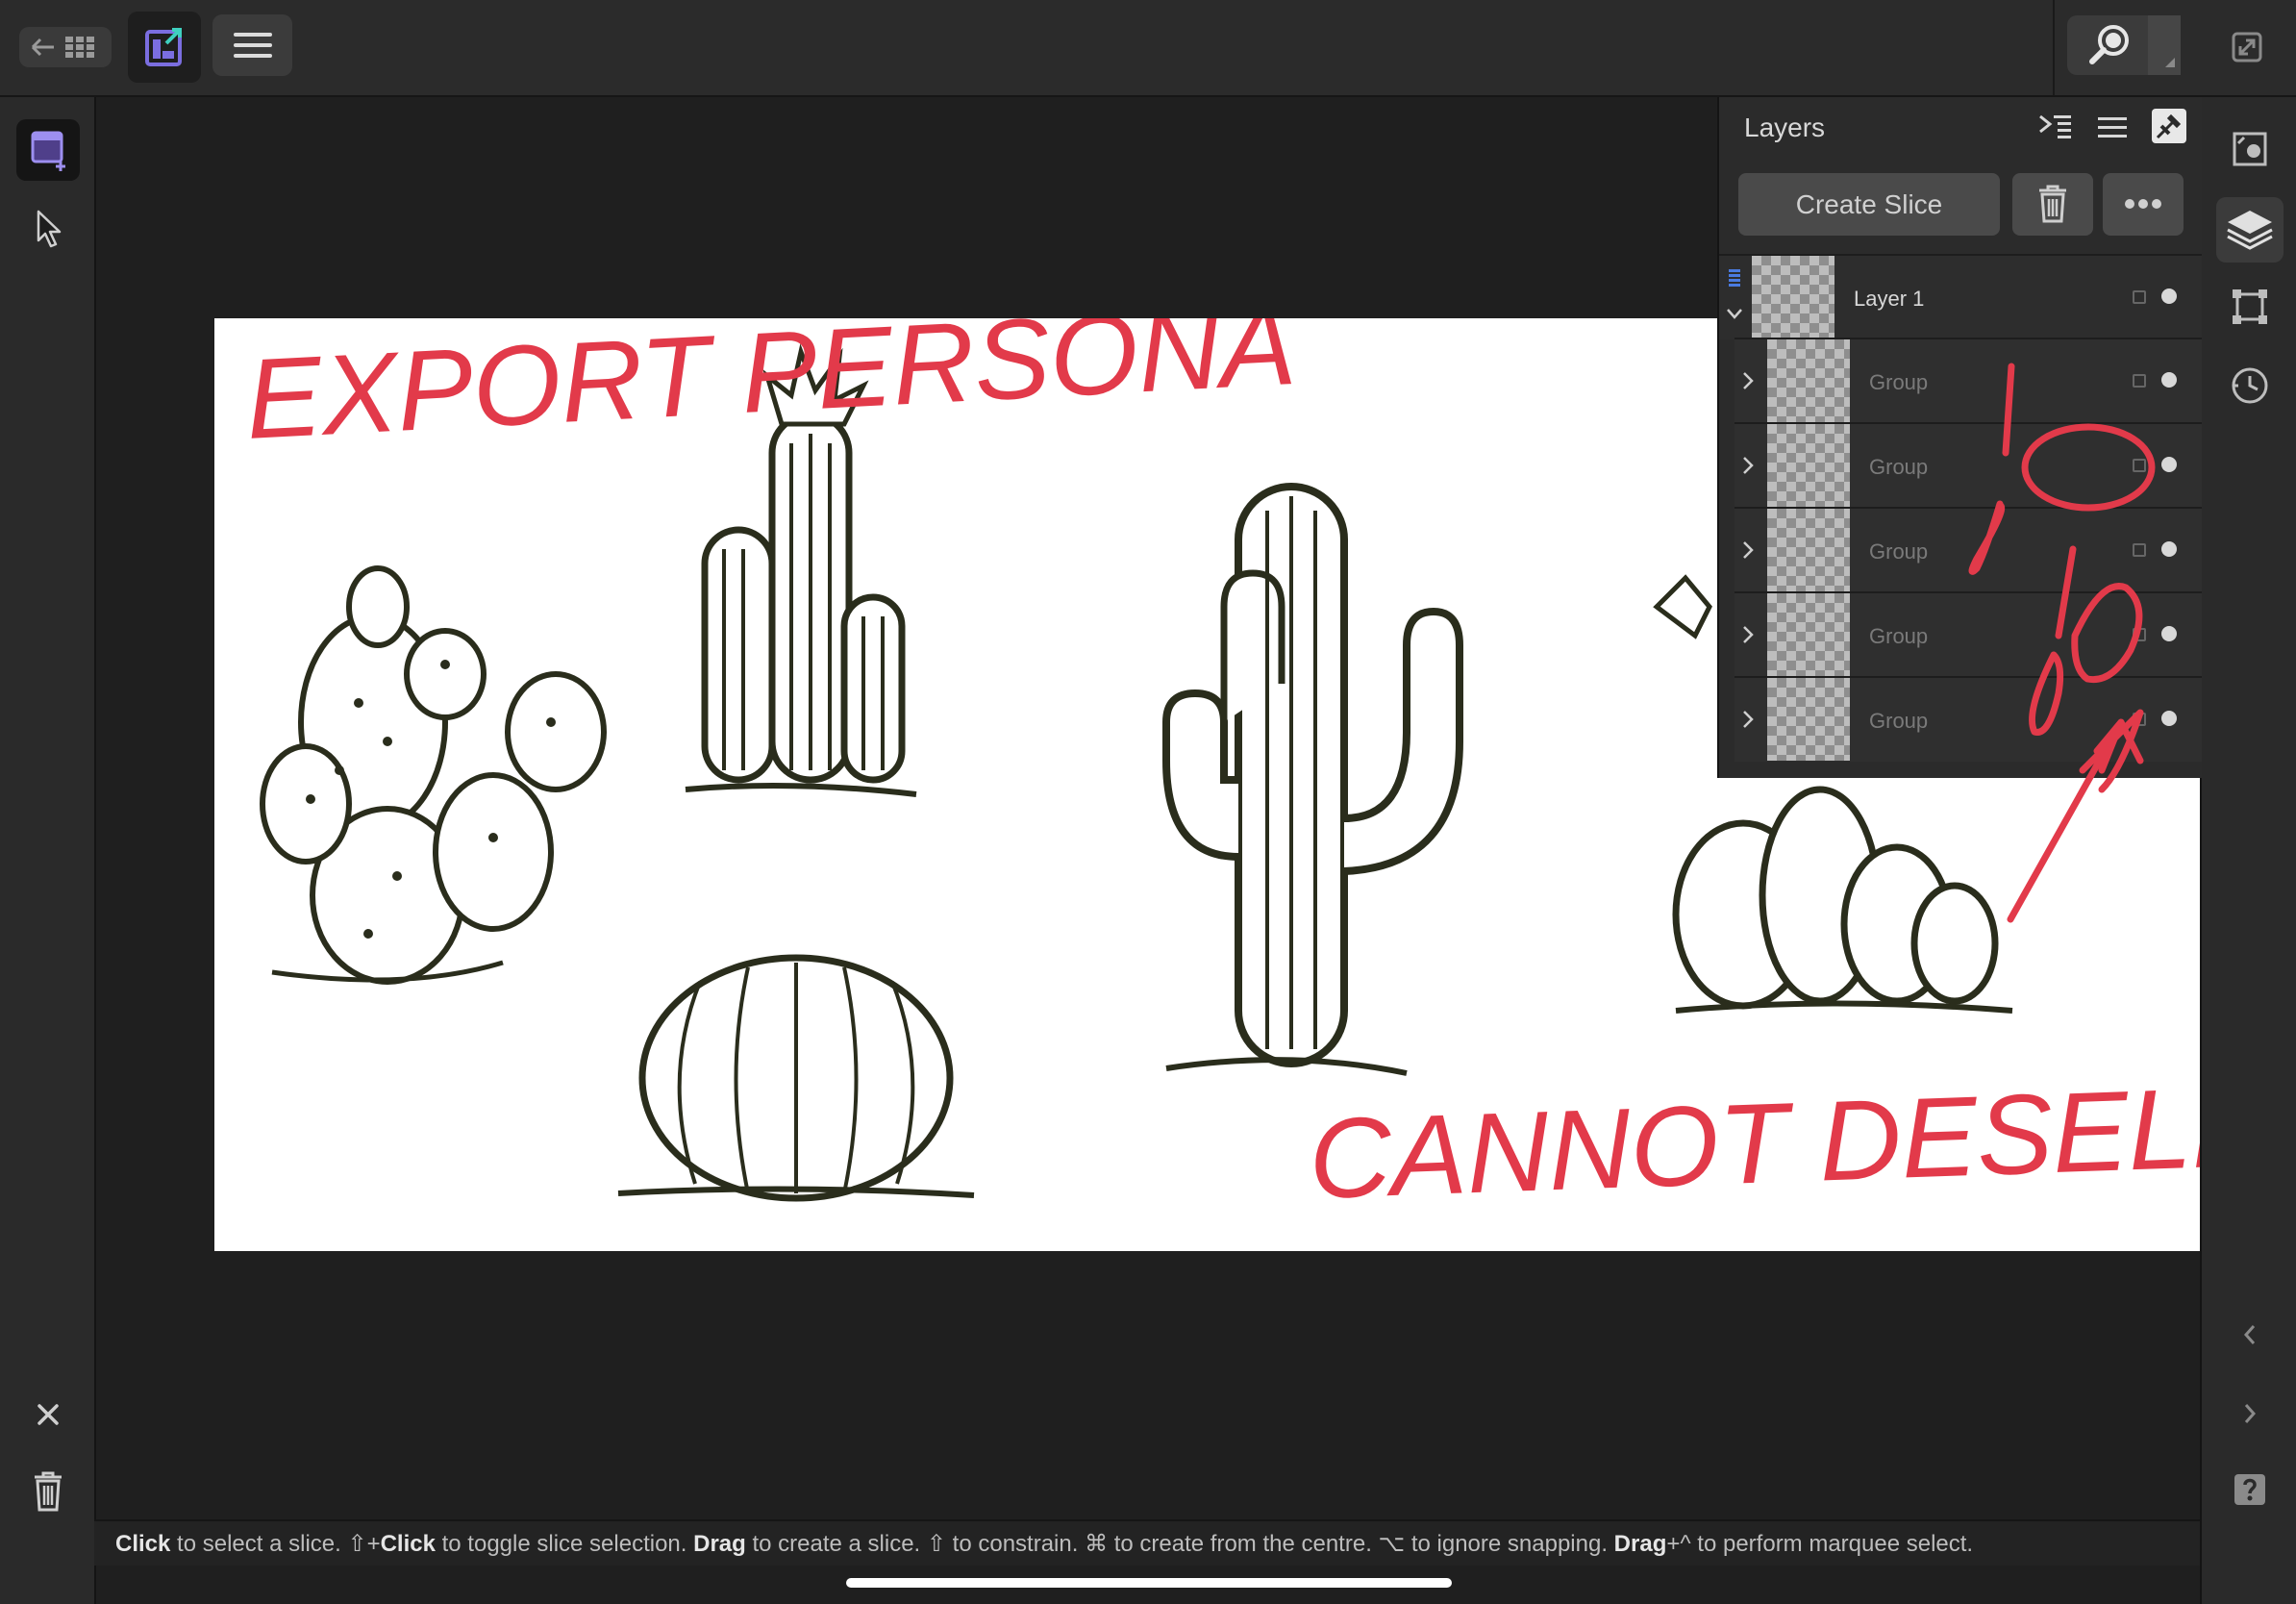 The width and height of the screenshot is (2296, 1604). I want to click on home-indicator, so click(1149, 1583).